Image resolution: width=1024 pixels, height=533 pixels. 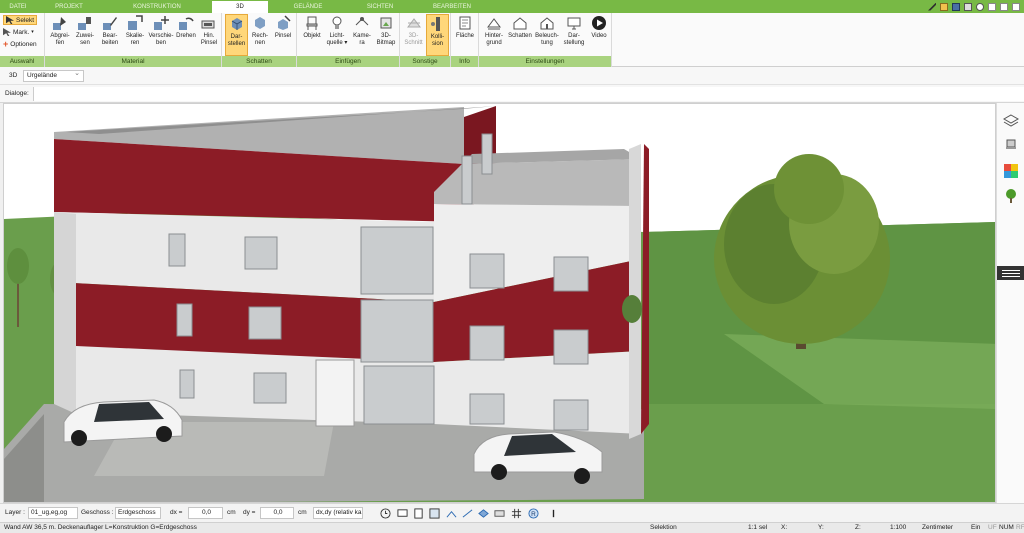 What do you see at coordinates (20, 44) in the screenshot?
I see `optionen-button: + Optionen` at bounding box center [20, 44].